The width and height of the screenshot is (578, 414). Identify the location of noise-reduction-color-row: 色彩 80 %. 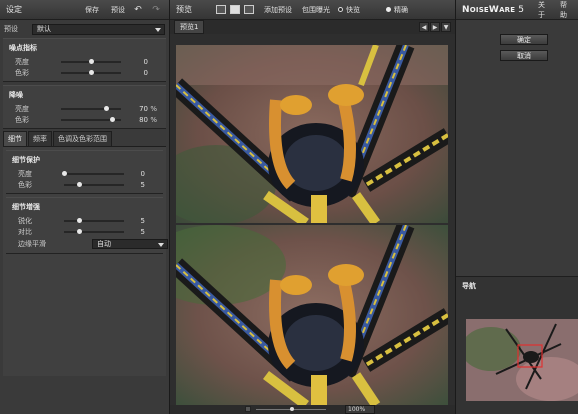
(84, 119).